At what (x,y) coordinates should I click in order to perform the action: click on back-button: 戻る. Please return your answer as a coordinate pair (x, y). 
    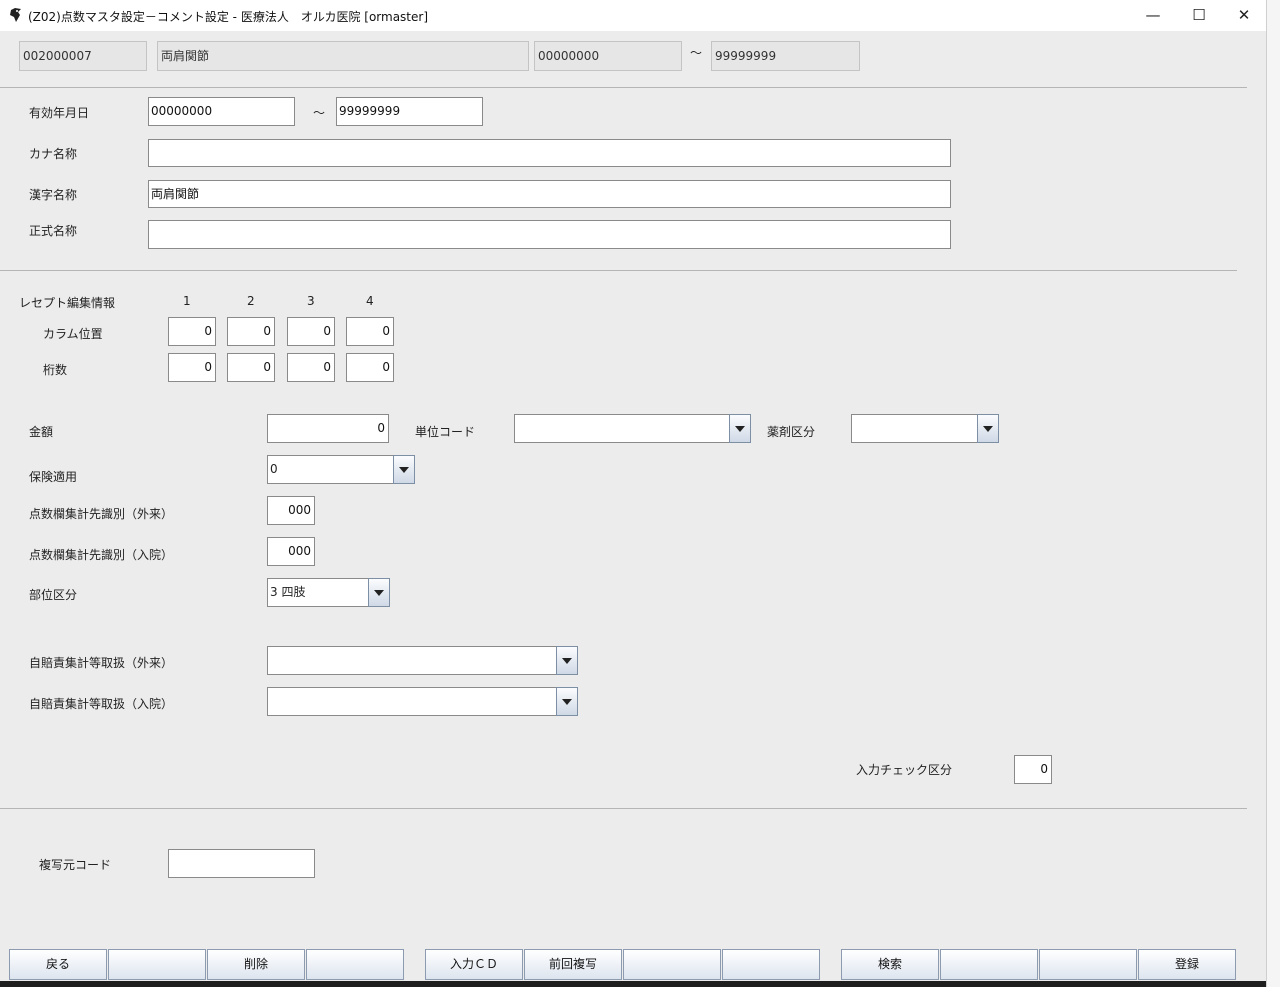
    Looking at the image, I should click on (58, 964).